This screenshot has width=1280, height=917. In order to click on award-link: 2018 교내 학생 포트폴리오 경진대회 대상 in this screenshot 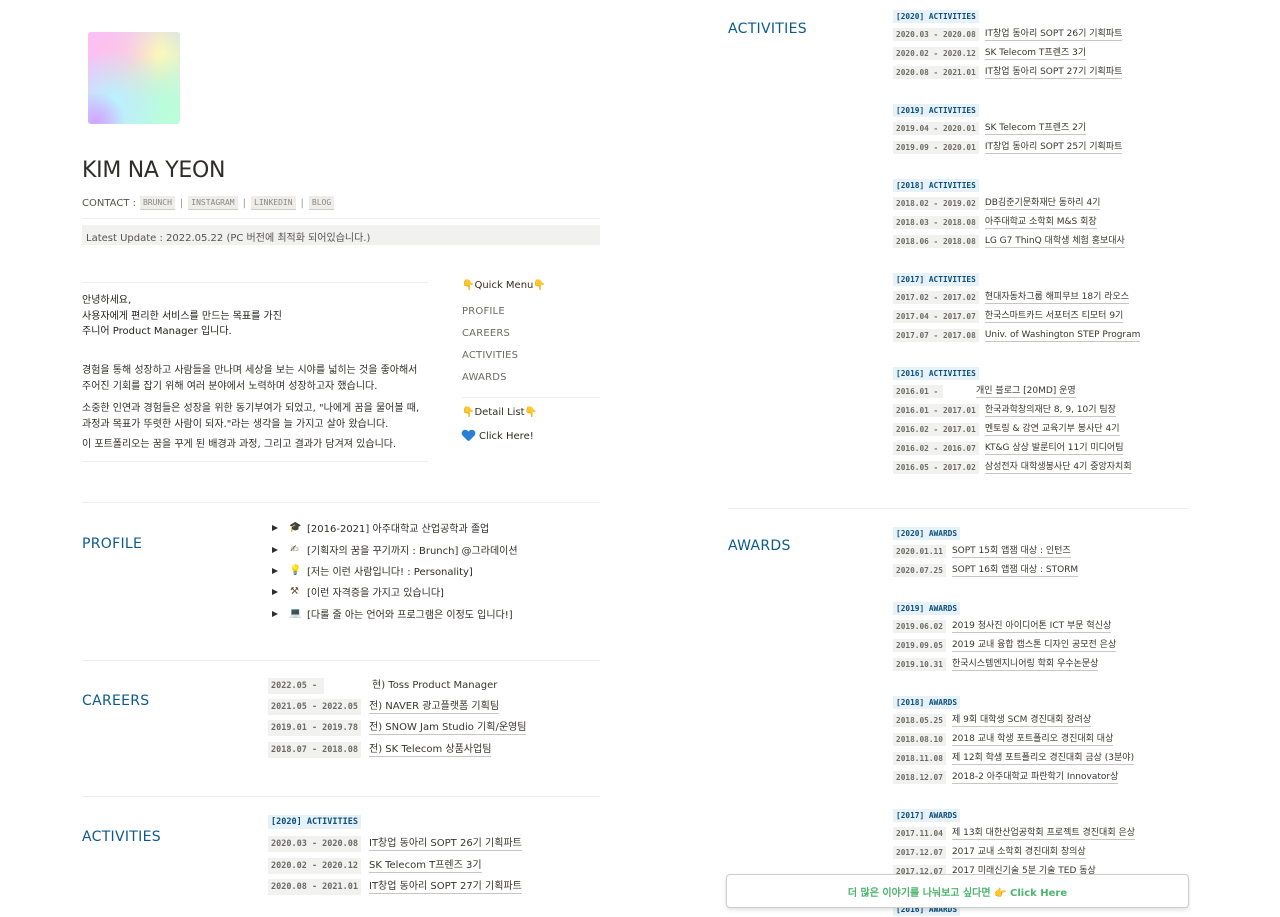, I will do `click(1032, 740)`.